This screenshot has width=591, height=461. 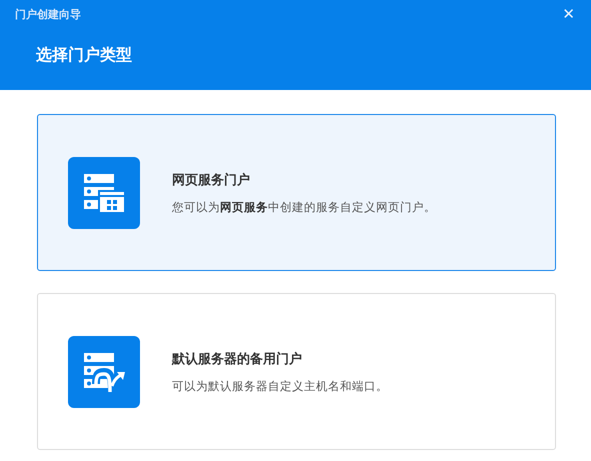 What do you see at coordinates (237, 359) in the screenshot?
I see `option-title: 默认服务器的备用门户` at bounding box center [237, 359].